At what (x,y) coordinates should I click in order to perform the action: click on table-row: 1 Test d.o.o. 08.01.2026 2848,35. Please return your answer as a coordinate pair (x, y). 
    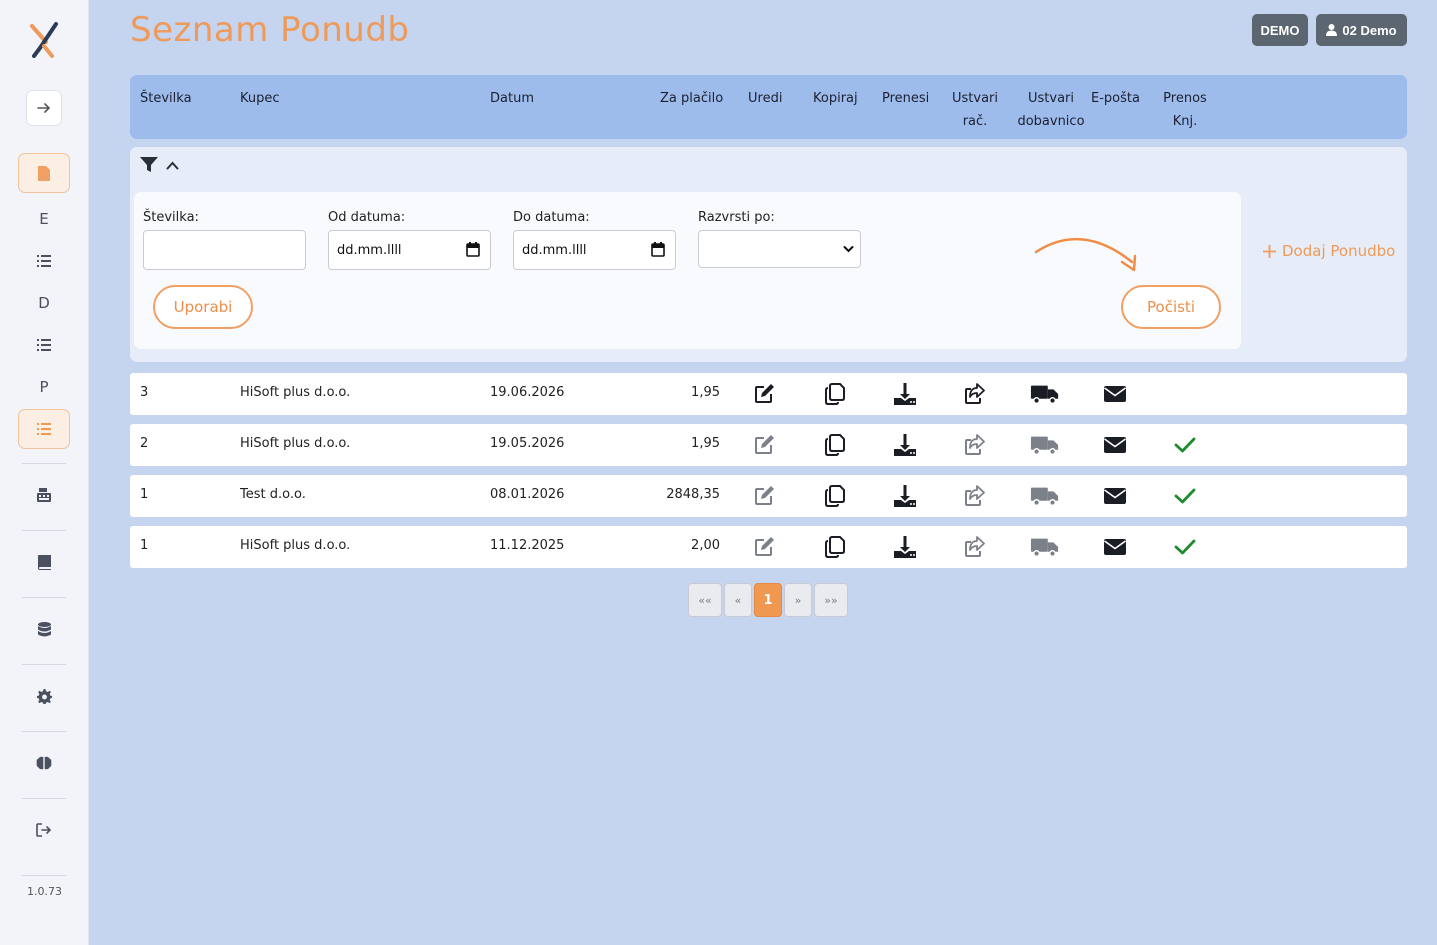
    Looking at the image, I should click on (768, 496).